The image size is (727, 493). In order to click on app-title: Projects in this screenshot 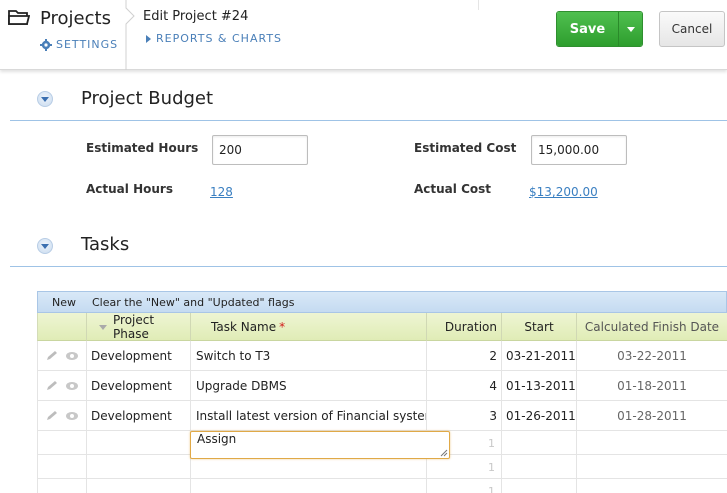, I will do `click(75, 18)`.